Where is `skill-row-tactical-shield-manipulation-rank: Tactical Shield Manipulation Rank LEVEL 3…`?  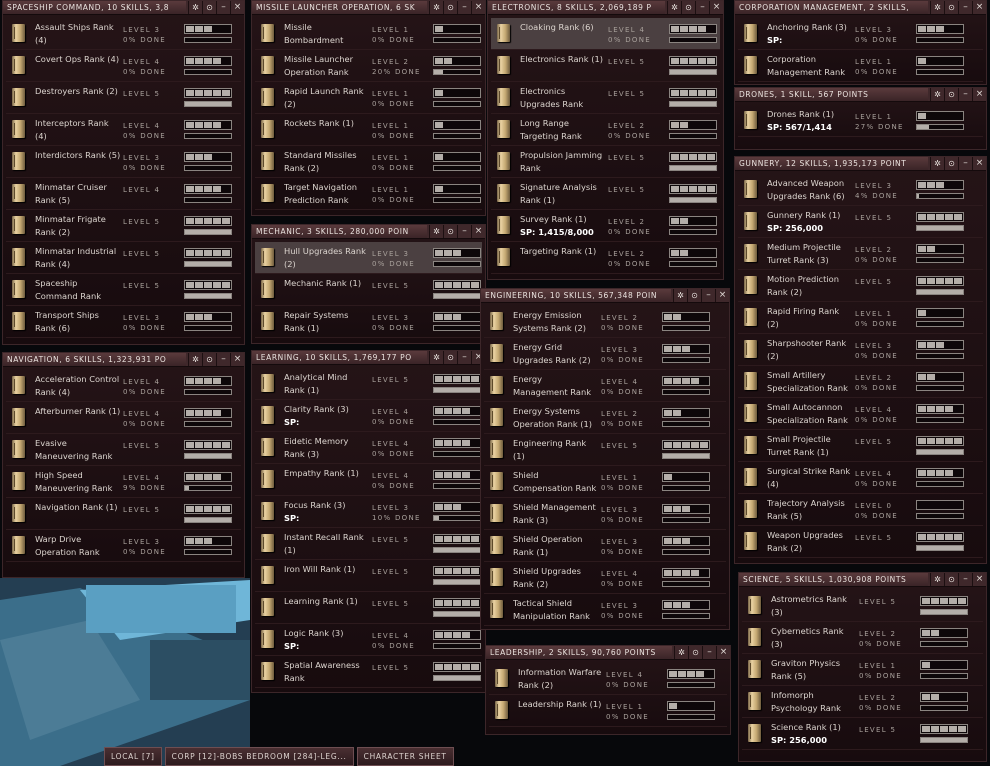
skill-row-tactical-shield-manipulation-rank: Tactical Shield Manipulation Rank LEVEL 3… is located at coordinates (605, 610).